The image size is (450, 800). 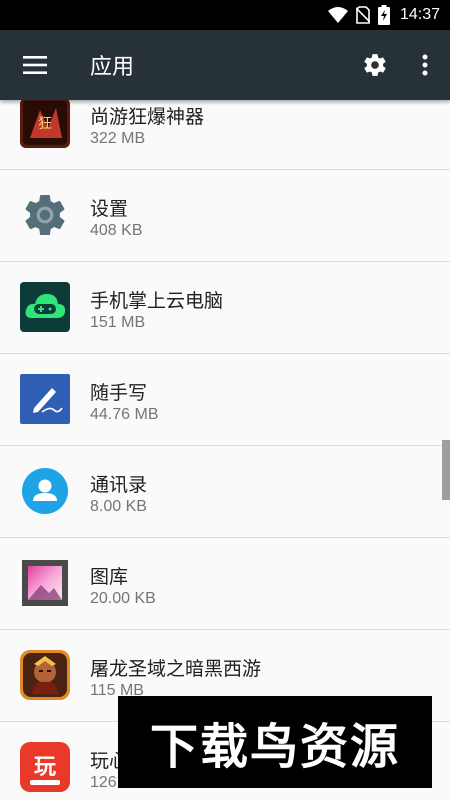 I want to click on warrior-game-icon, so click(x=45, y=675).